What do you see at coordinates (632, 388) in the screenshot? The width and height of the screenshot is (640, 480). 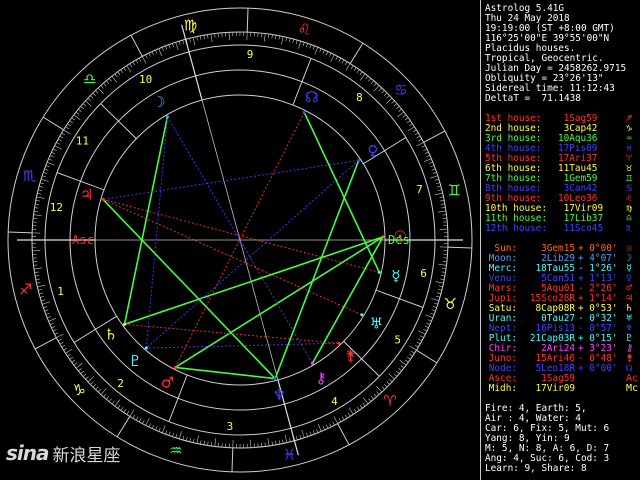 I see `planet-glyph-icon: Mc` at bounding box center [632, 388].